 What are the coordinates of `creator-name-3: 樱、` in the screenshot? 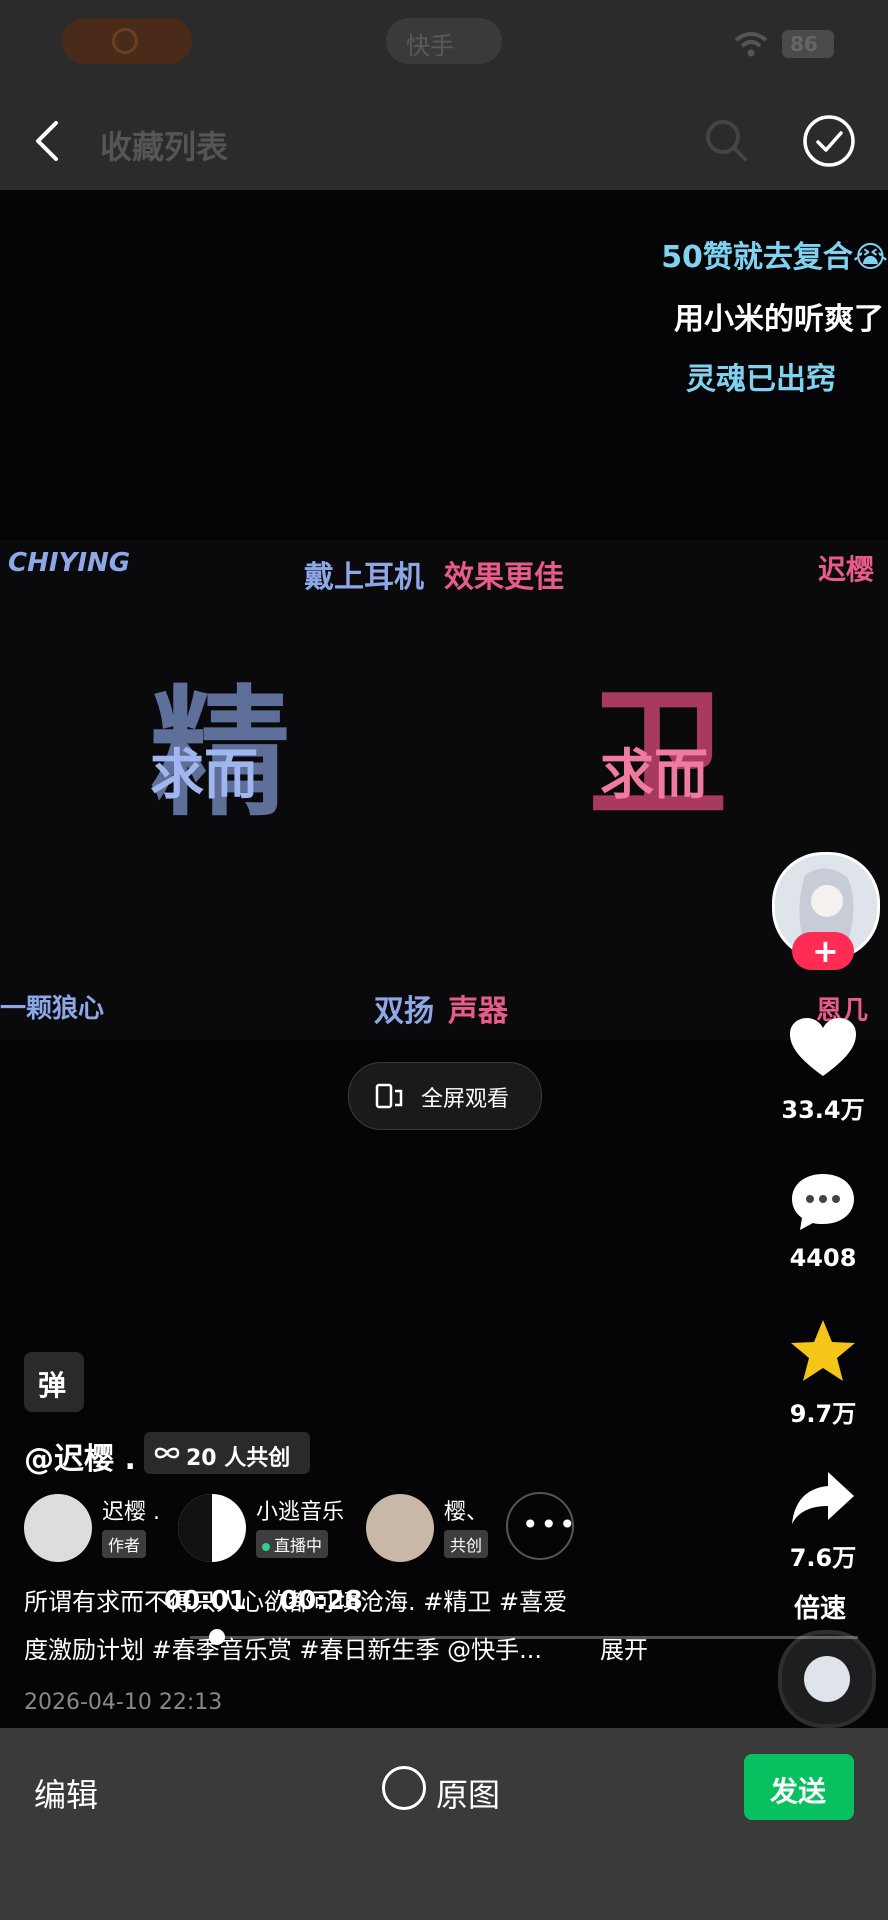 It's located at (466, 1512).